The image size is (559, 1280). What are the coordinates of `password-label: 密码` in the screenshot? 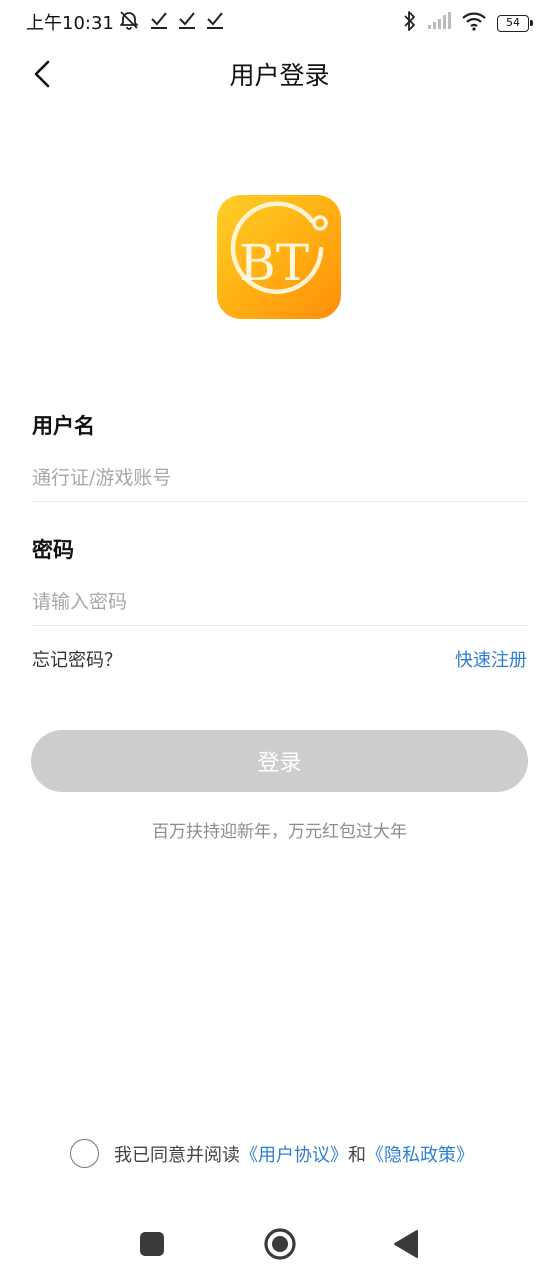 It's located at (53, 550).